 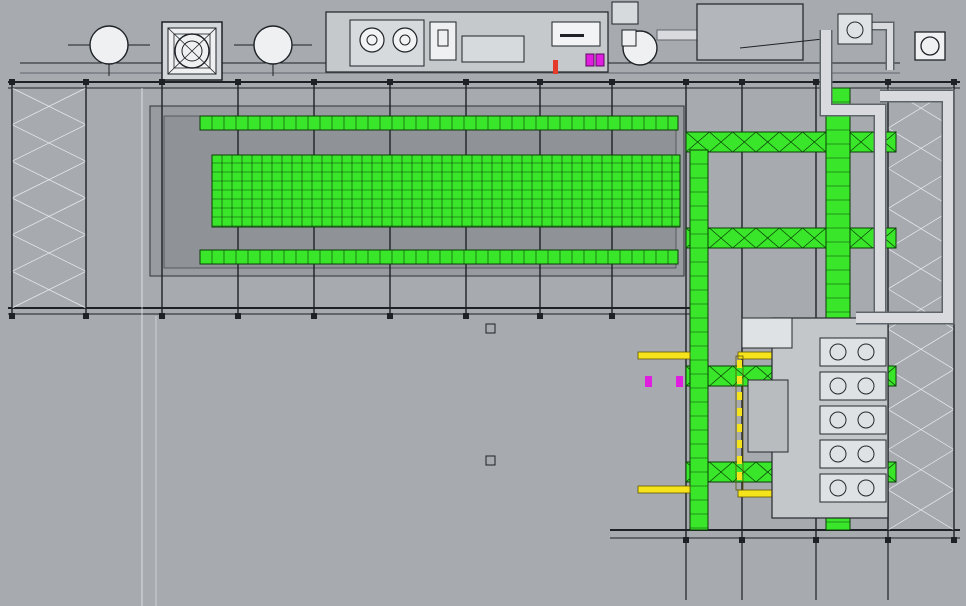 I want to click on control-panel, so click(x=467, y=42).